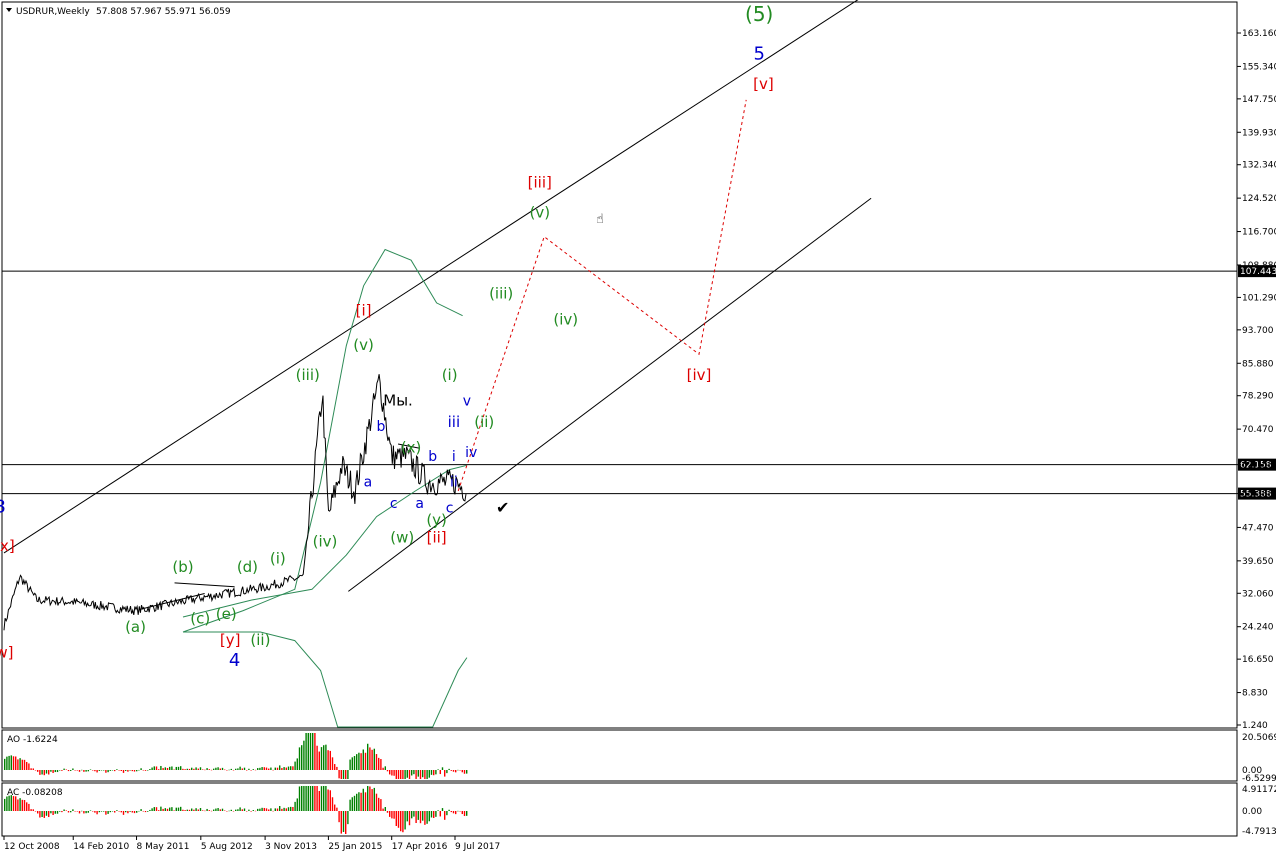  I want to click on ac-title: AC -0.08208, so click(35, 793).